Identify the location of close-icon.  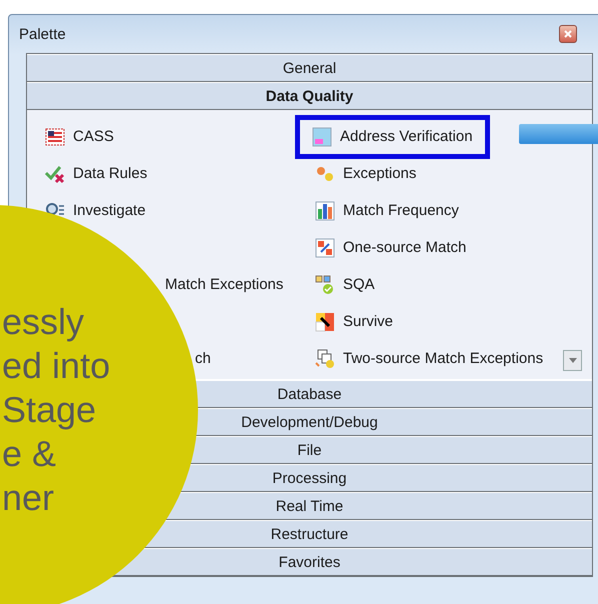
(568, 34).